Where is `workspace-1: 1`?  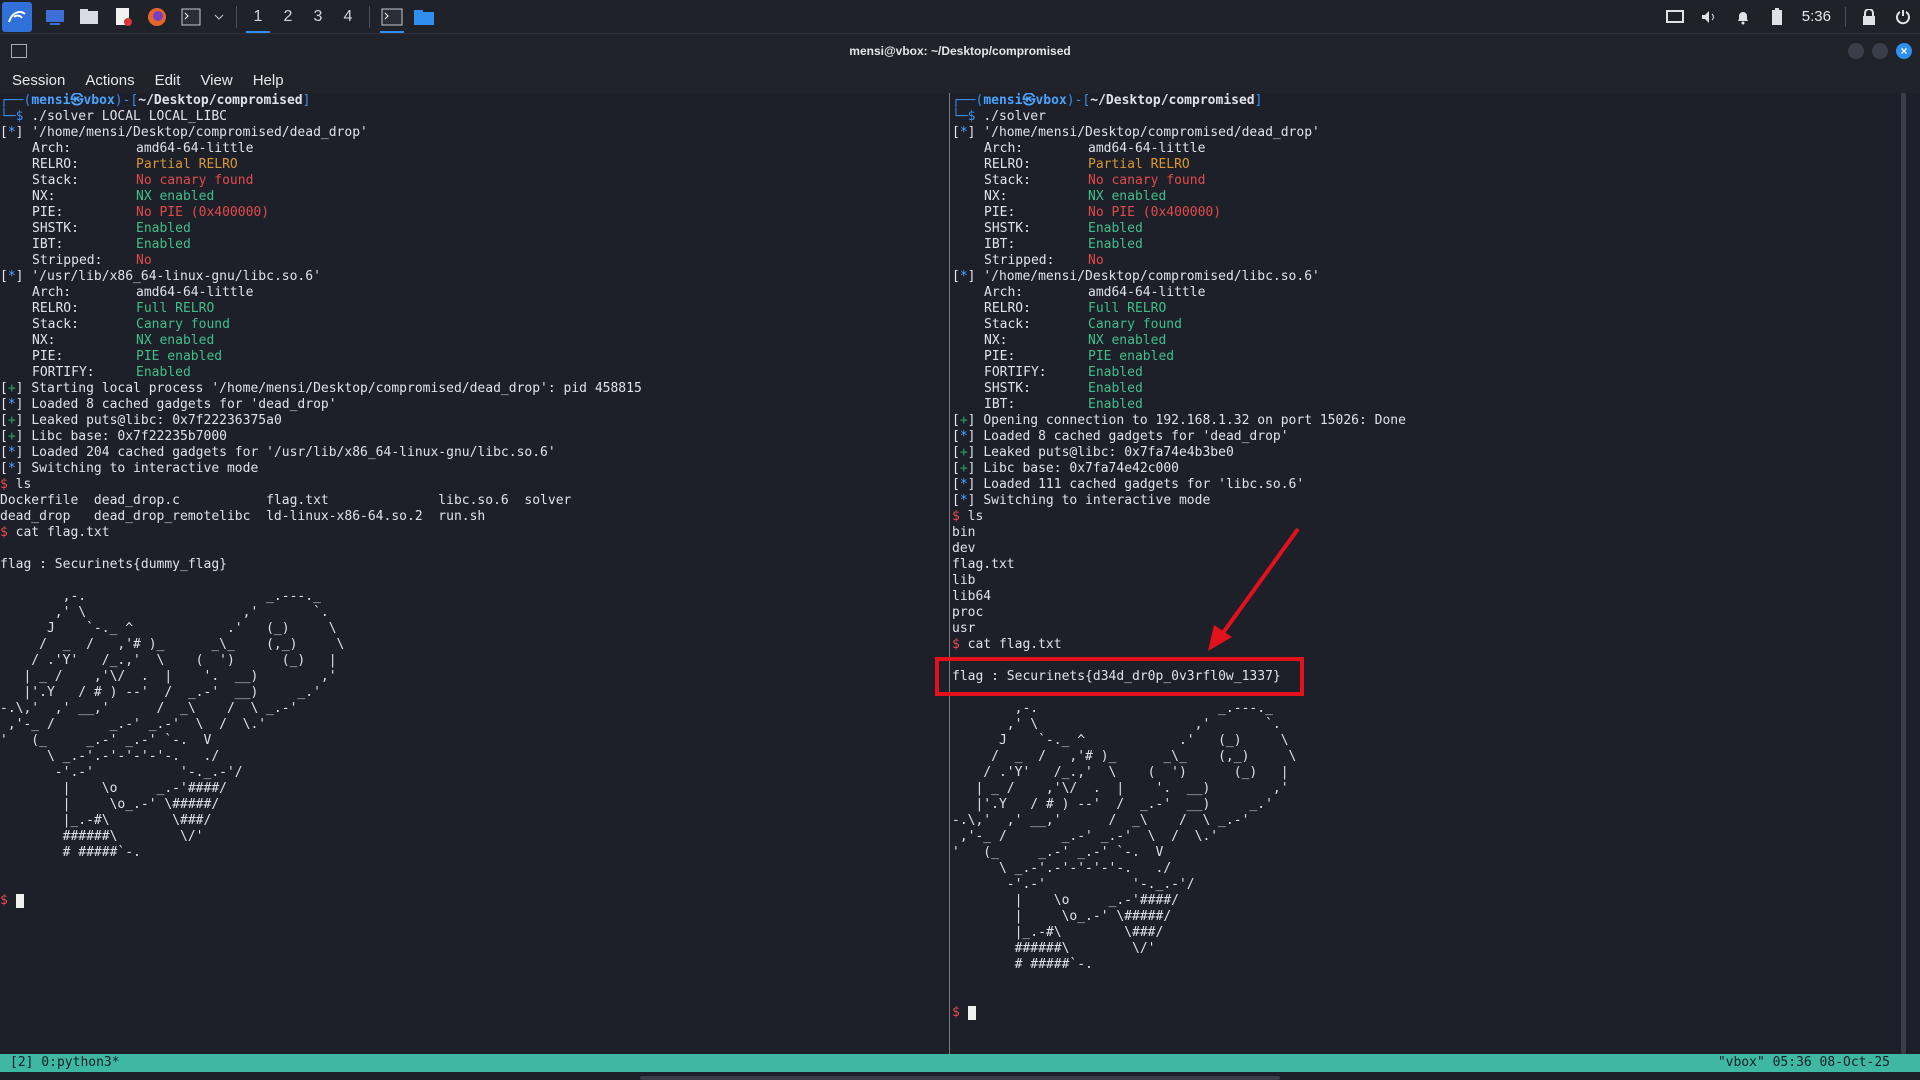 workspace-1: 1 is located at coordinates (258, 16).